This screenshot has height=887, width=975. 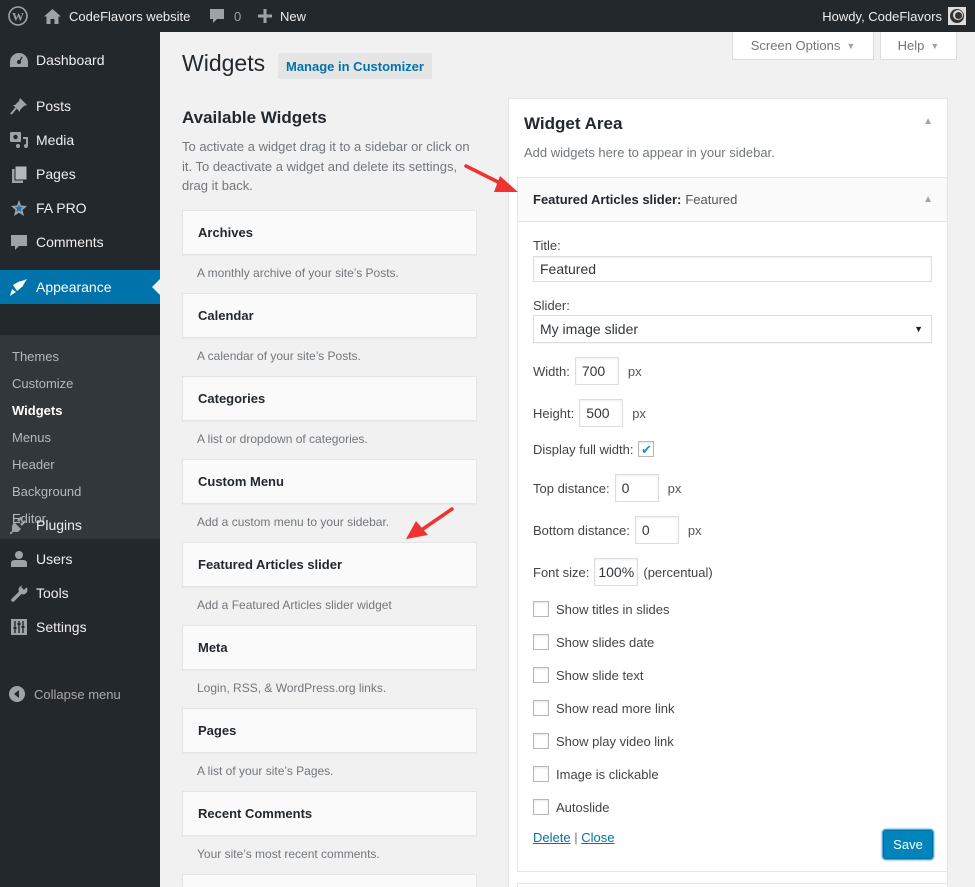 What do you see at coordinates (35, 356) in the screenshot?
I see `submenu-themes: Themes` at bounding box center [35, 356].